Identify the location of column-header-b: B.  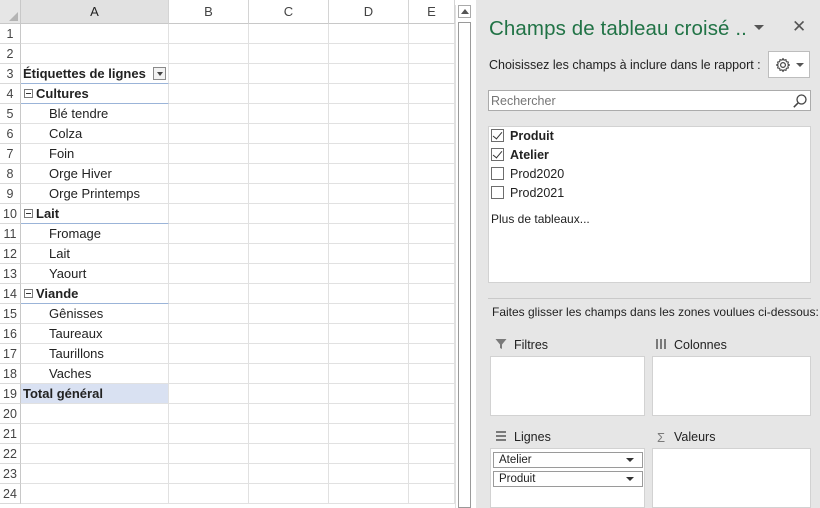
(209, 12).